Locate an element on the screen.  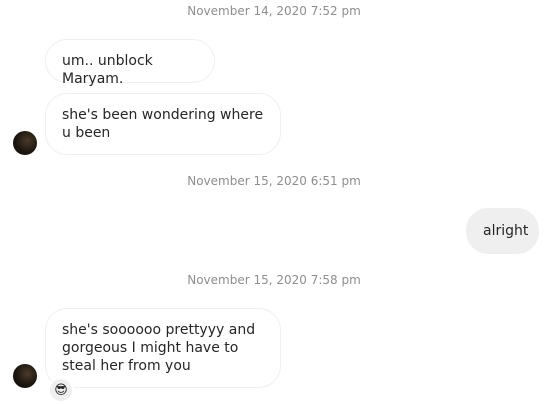
message-timestamp: November 15, 2020 6:51 pm is located at coordinates (274, 181).